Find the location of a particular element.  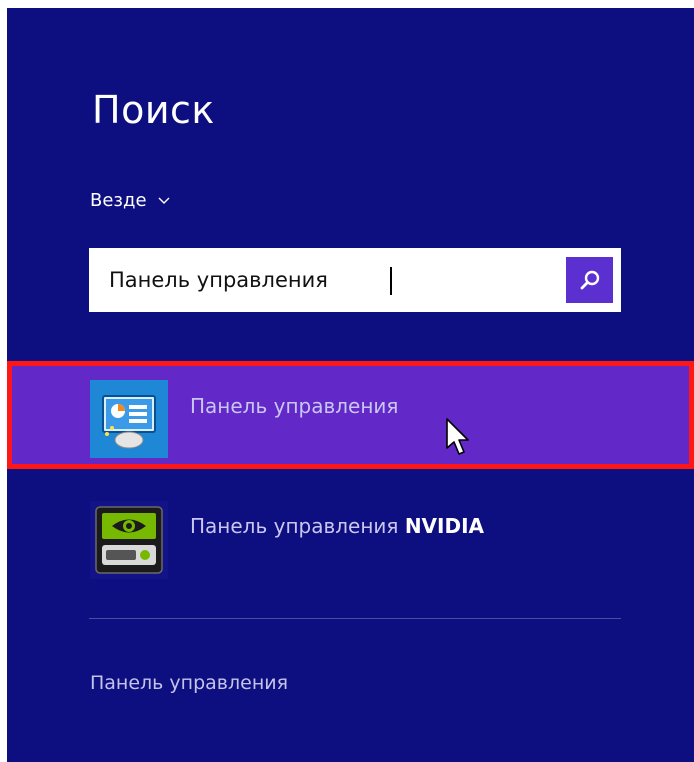

scope-dropdown: Везде is located at coordinates (130, 200).